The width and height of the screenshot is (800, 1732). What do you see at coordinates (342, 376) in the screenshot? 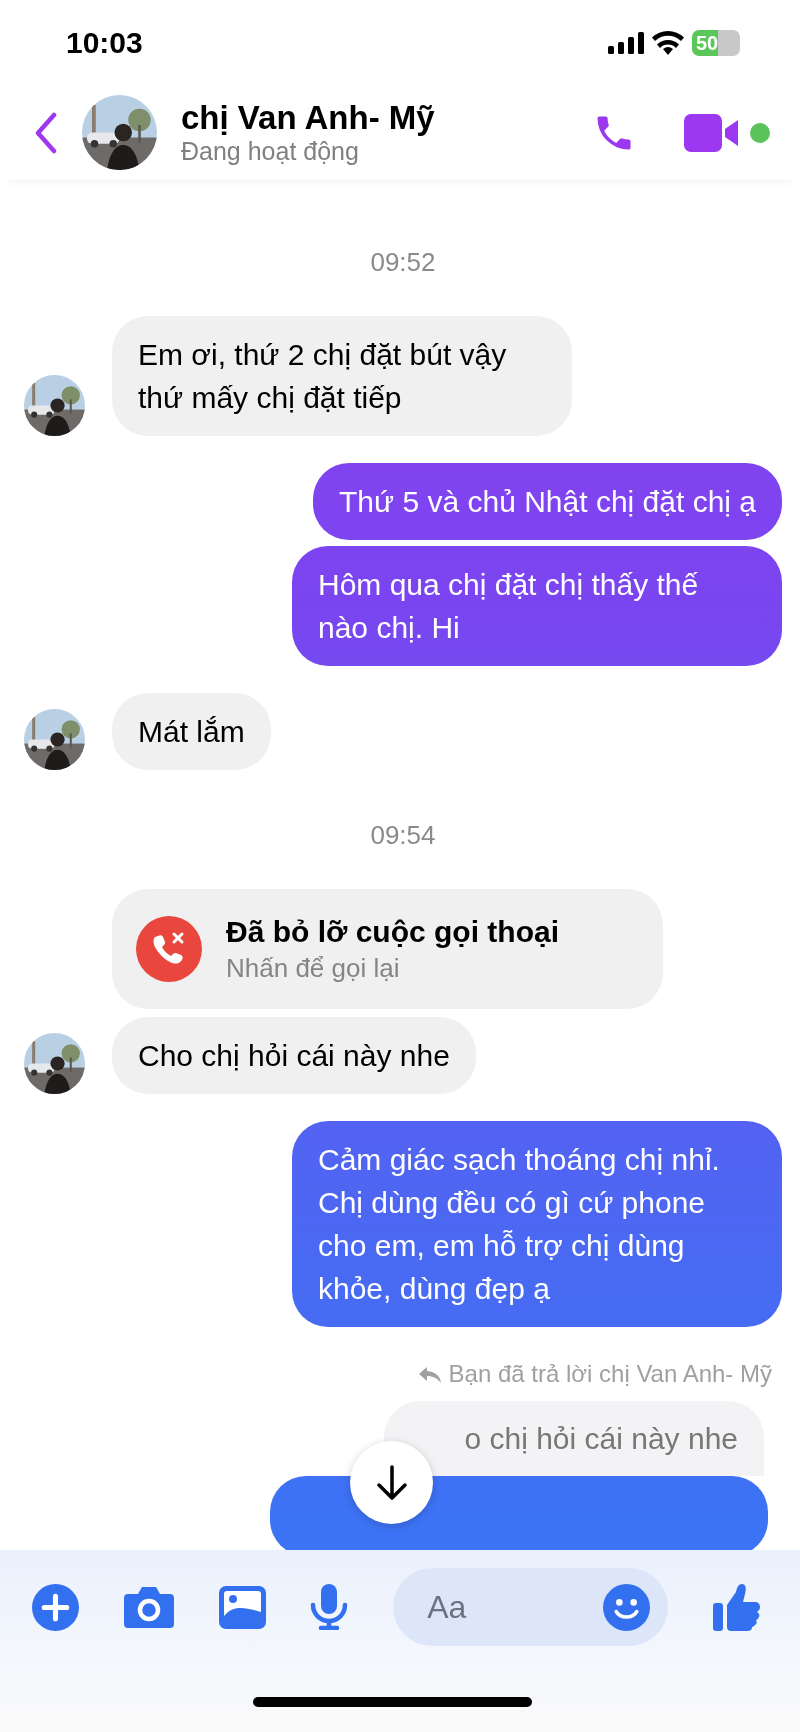
I see `message-bubble: Em ơi, thứ 2 chị đặt bút vậy thứ mấy chị đặt tiếp` at bounding box center [342, 376].